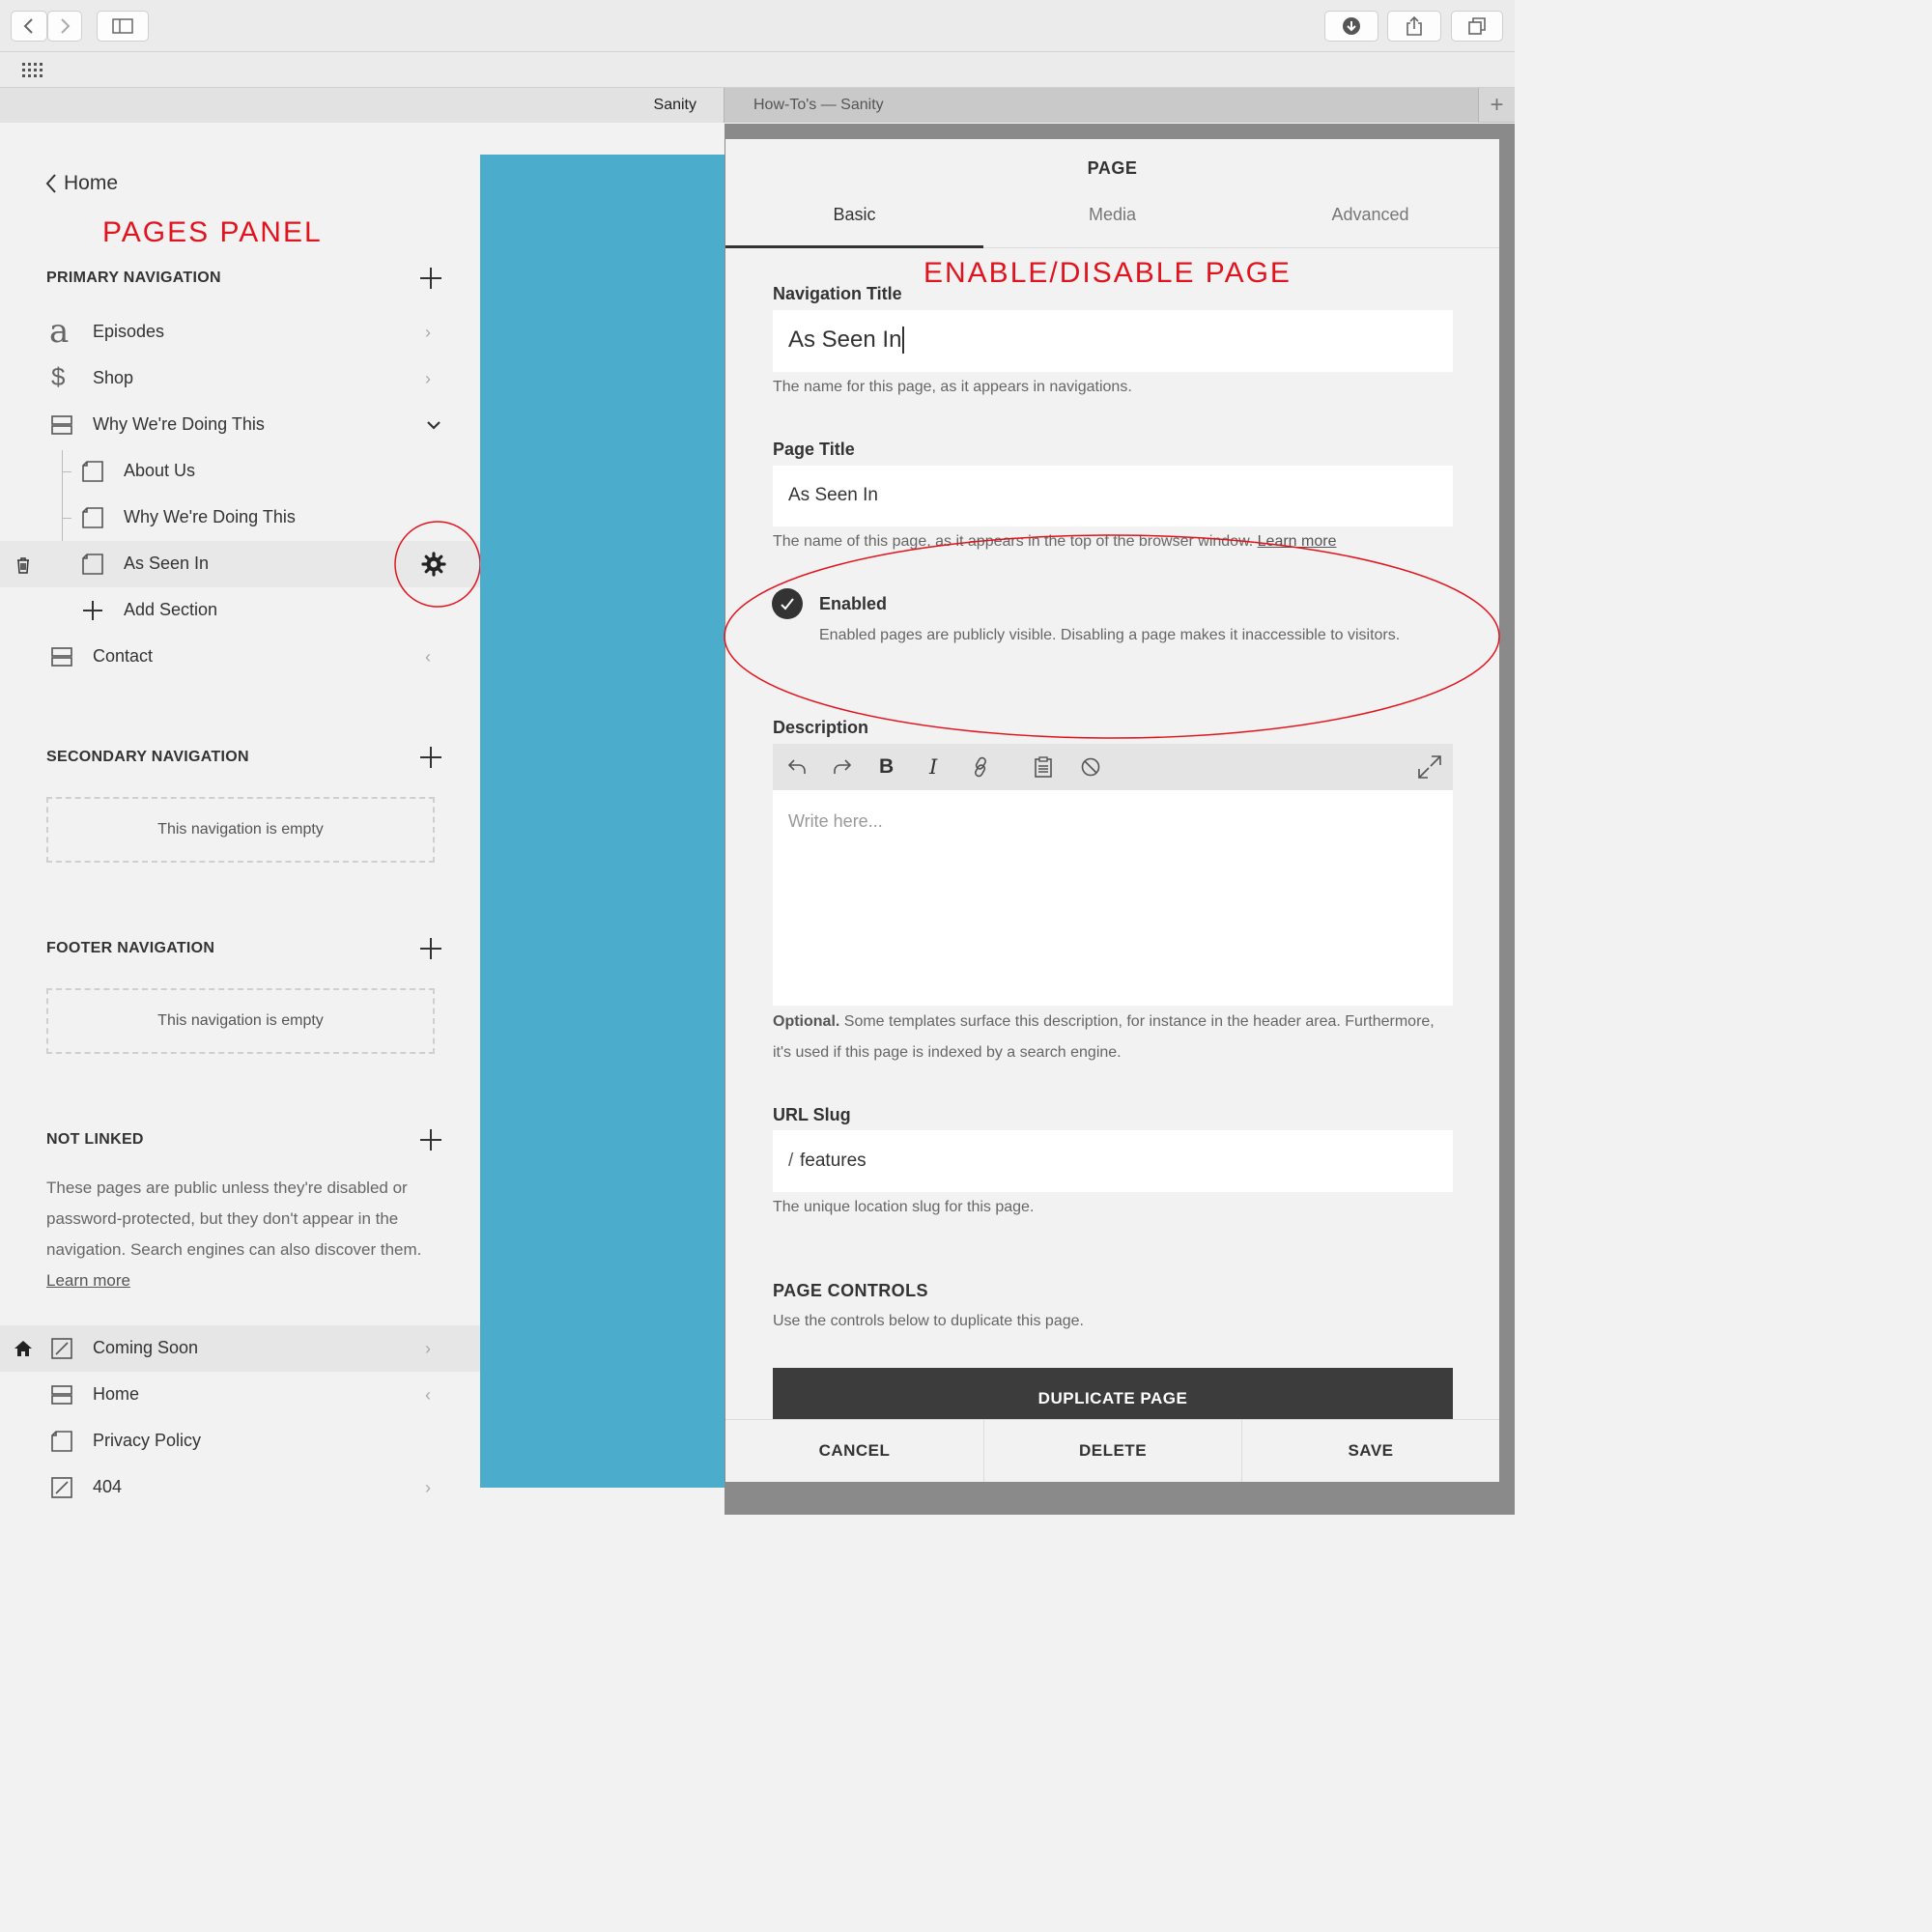 This screenshot has height=1932, width=1932. I want to click on back-button, so click(29, 26).